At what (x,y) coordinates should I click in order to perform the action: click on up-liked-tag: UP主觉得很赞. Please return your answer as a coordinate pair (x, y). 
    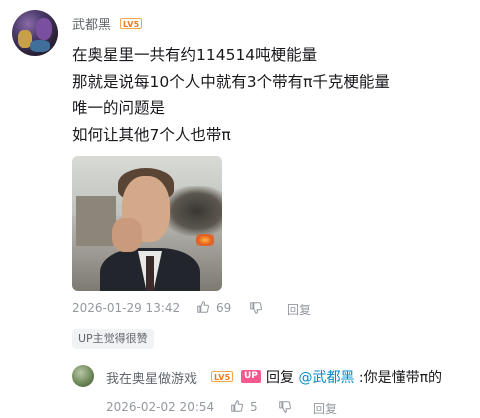
    Looking at the image, I should click on (113, 339).